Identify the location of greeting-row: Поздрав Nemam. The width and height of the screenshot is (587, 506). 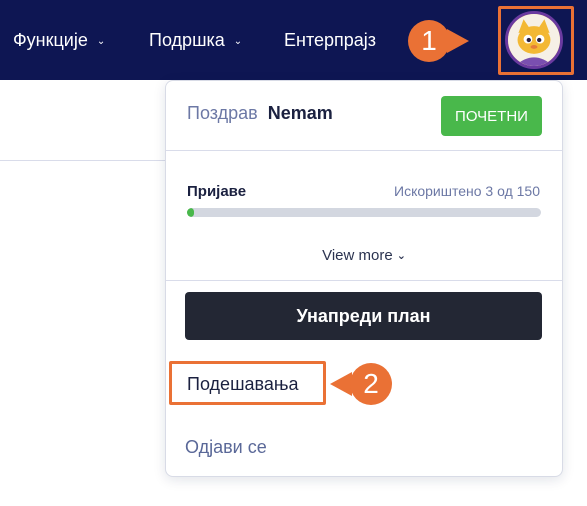
(260, 113).